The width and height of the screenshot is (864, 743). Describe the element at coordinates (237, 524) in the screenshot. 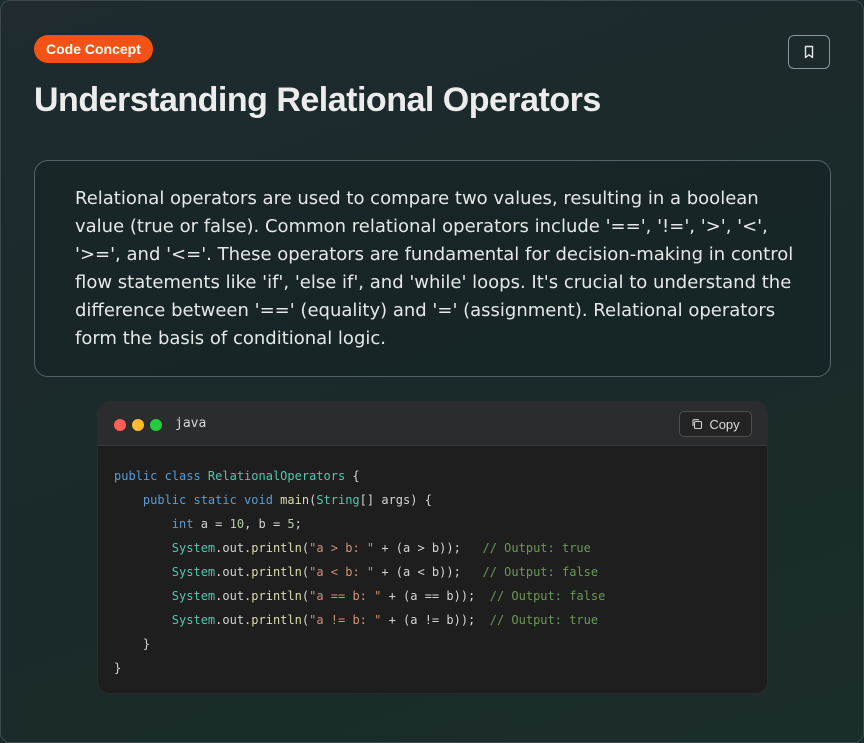

I see `code-token: 10` at that location.